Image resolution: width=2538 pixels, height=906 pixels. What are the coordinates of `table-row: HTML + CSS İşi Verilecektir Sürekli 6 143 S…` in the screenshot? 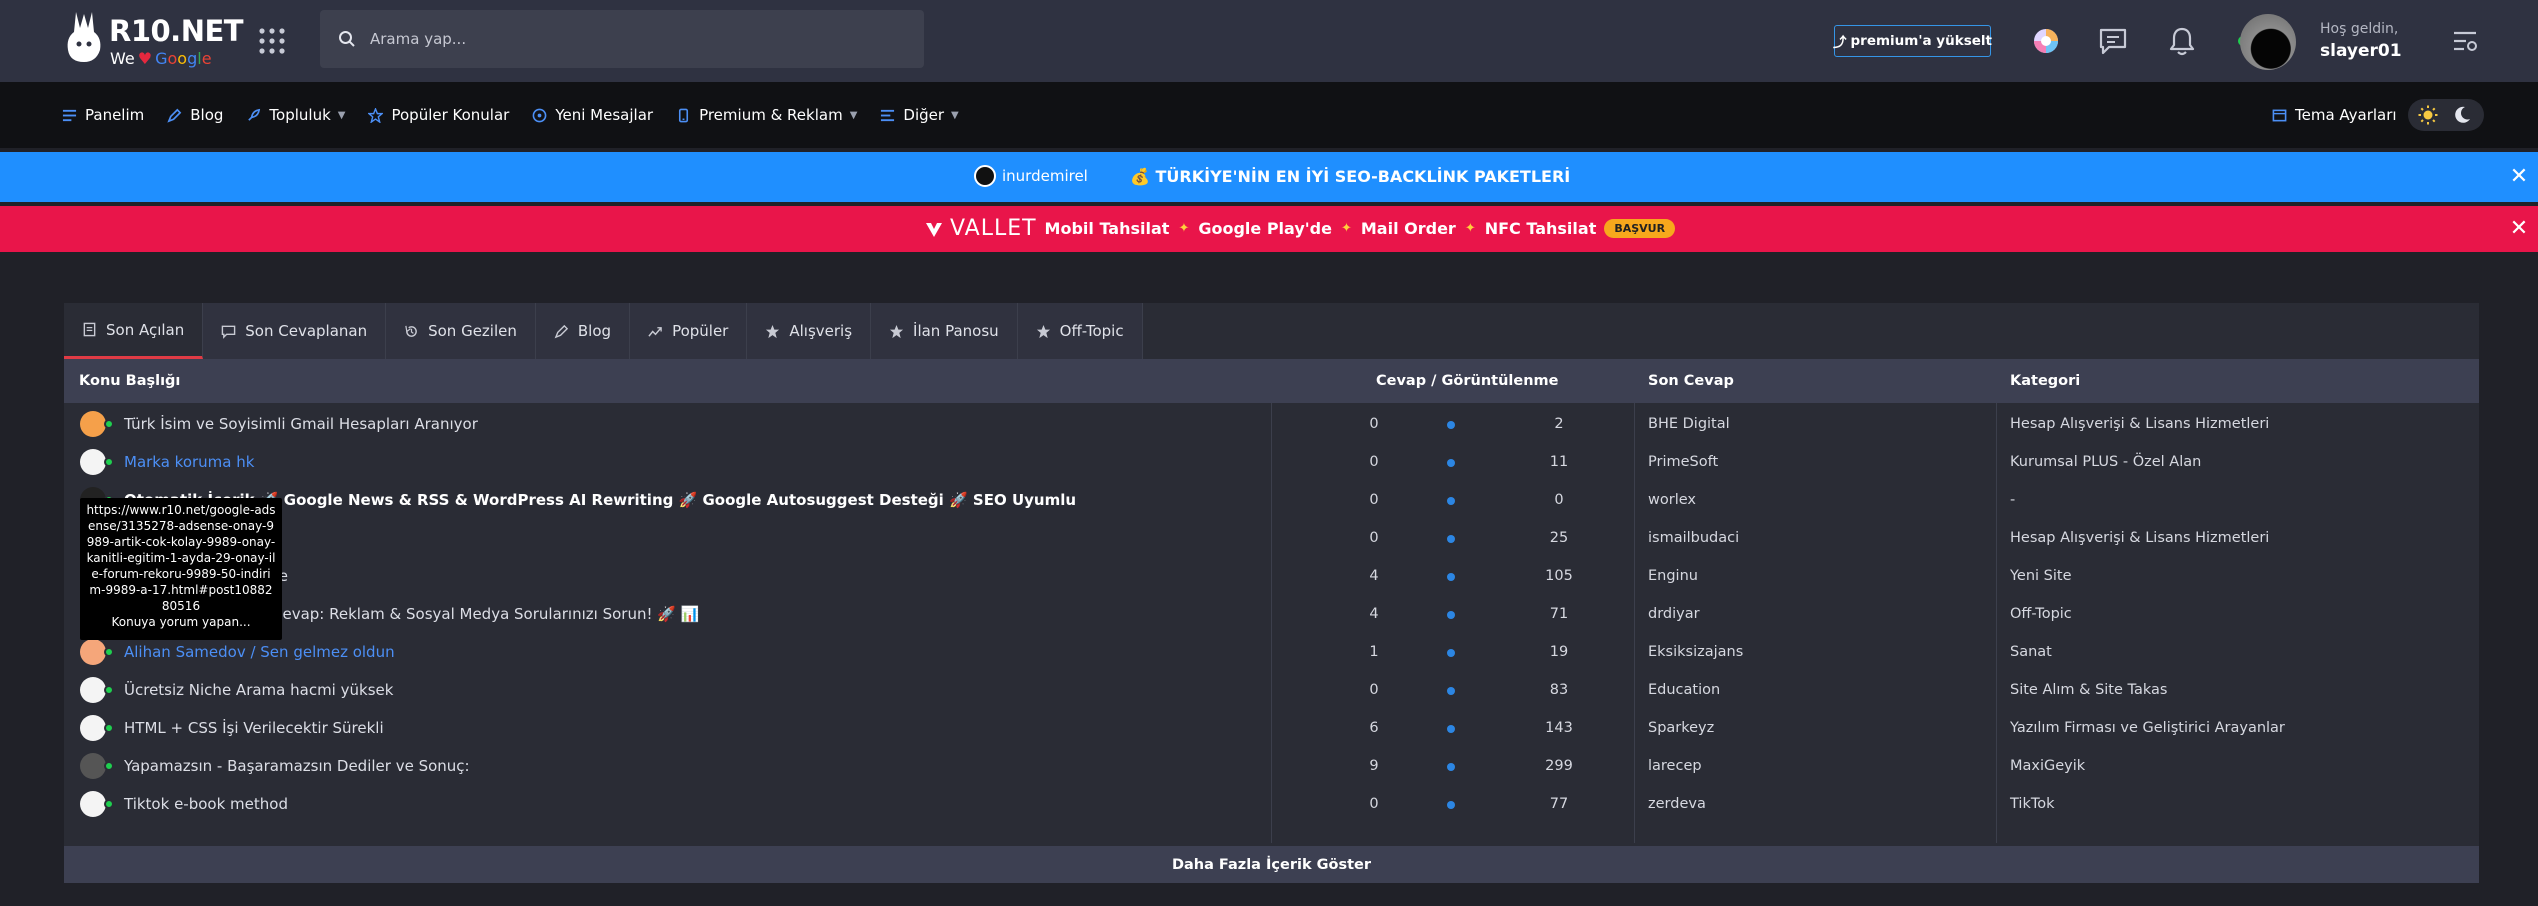 It's located at (1271, 728).